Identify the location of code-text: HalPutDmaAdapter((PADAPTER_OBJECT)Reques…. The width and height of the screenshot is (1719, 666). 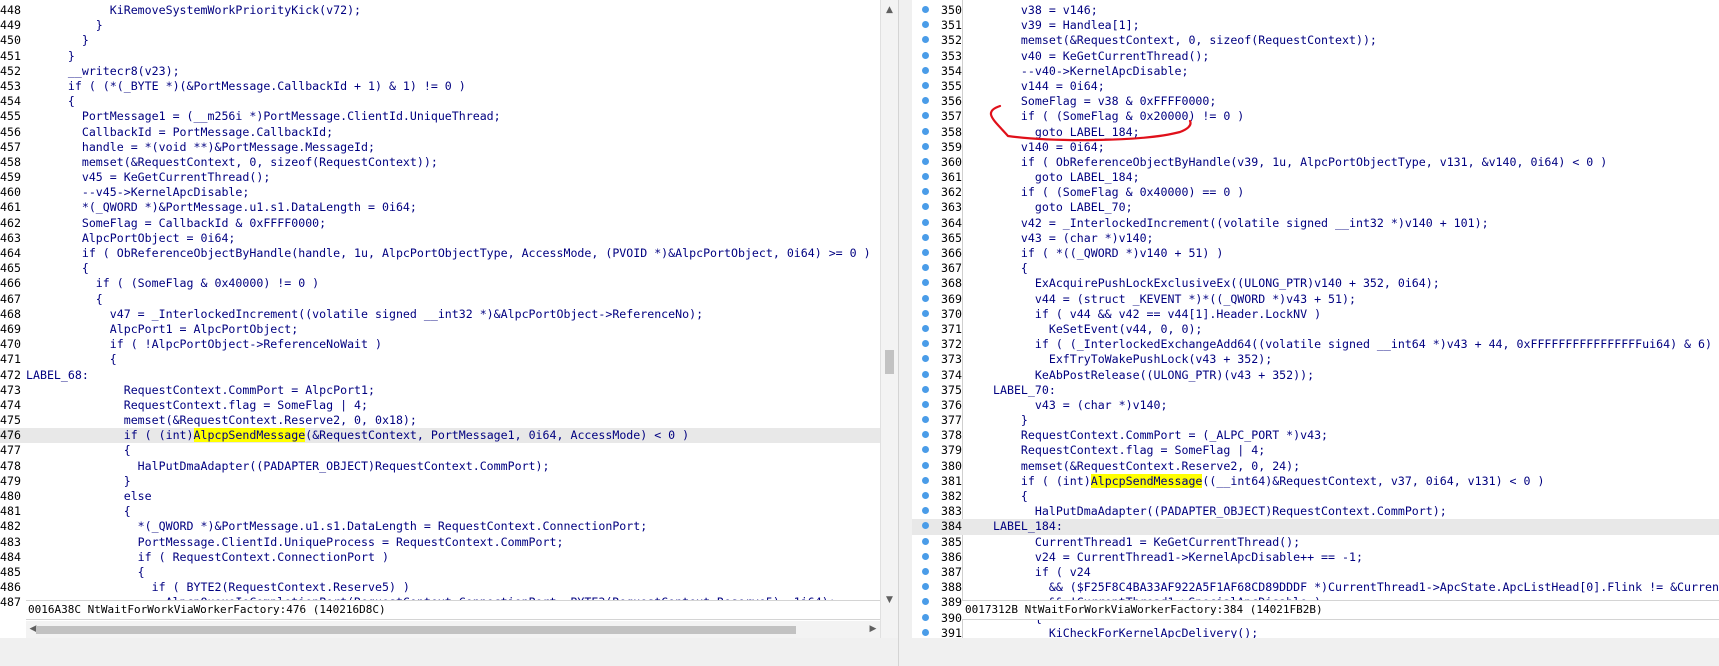
(1220, 511).